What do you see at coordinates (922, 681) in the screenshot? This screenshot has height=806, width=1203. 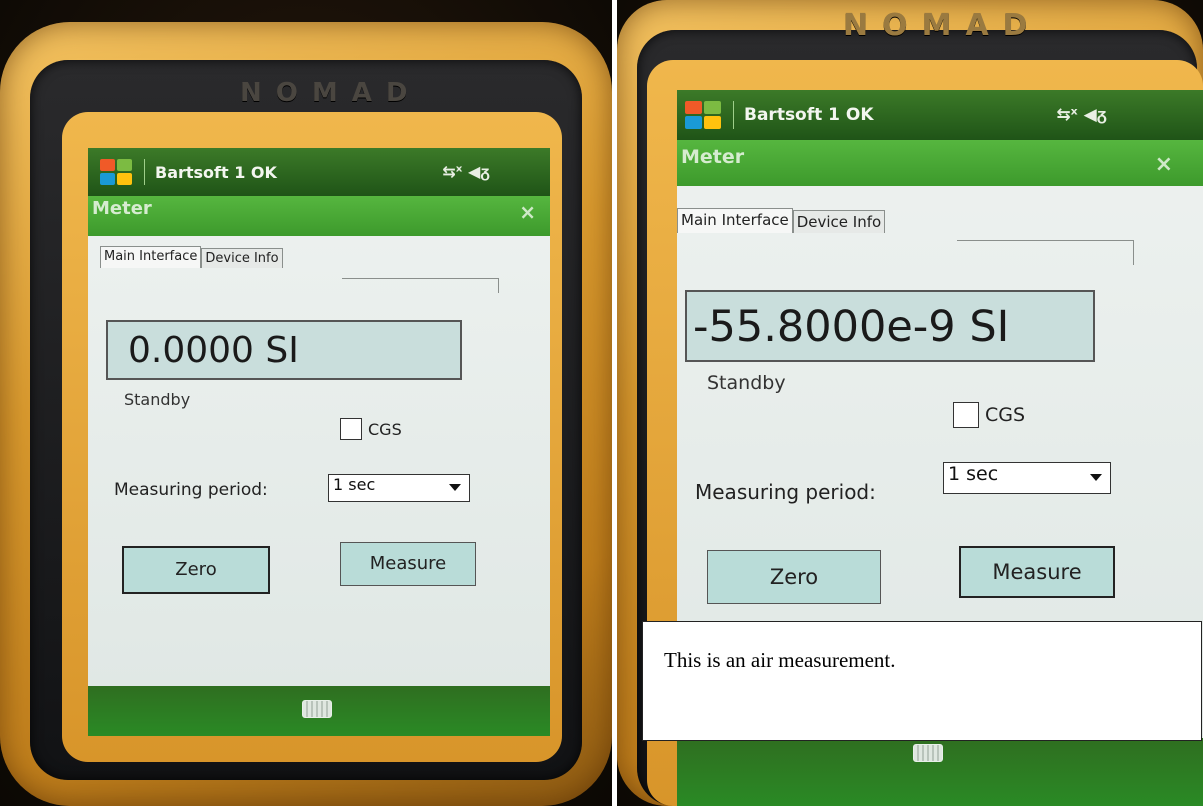 I see `caption-box: This is an air measurement.` at bounding box center [922, 681].